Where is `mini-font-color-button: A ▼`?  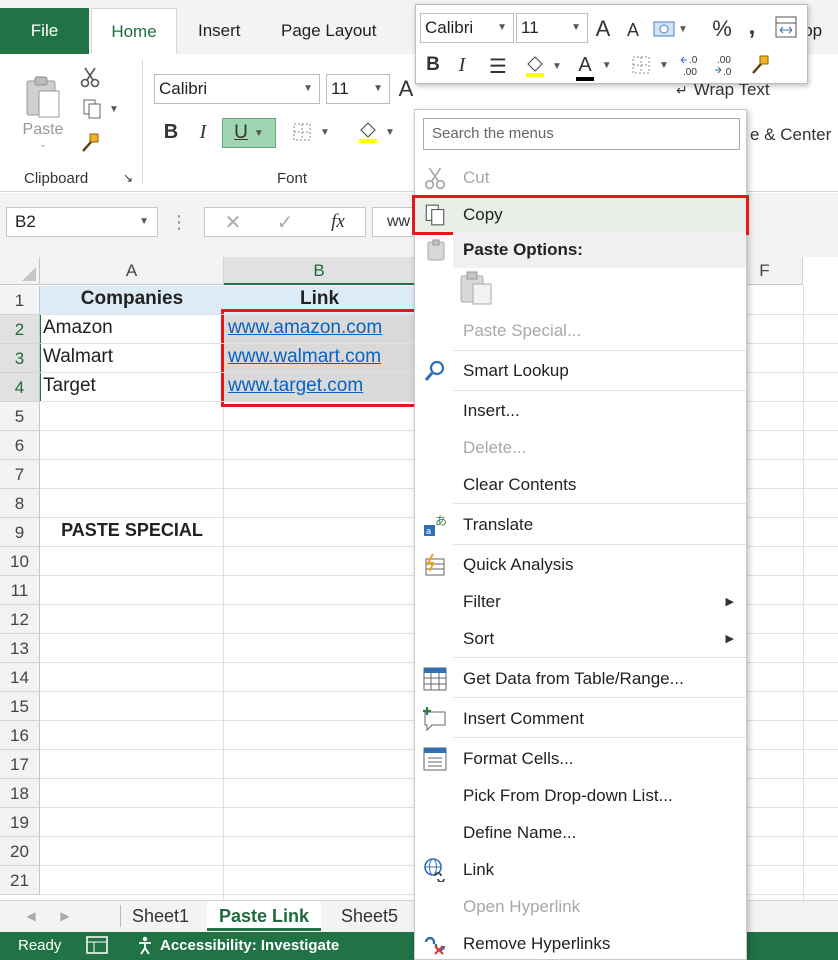 mini-font-color-button: A ▼ is located at coordinates (595, 65).